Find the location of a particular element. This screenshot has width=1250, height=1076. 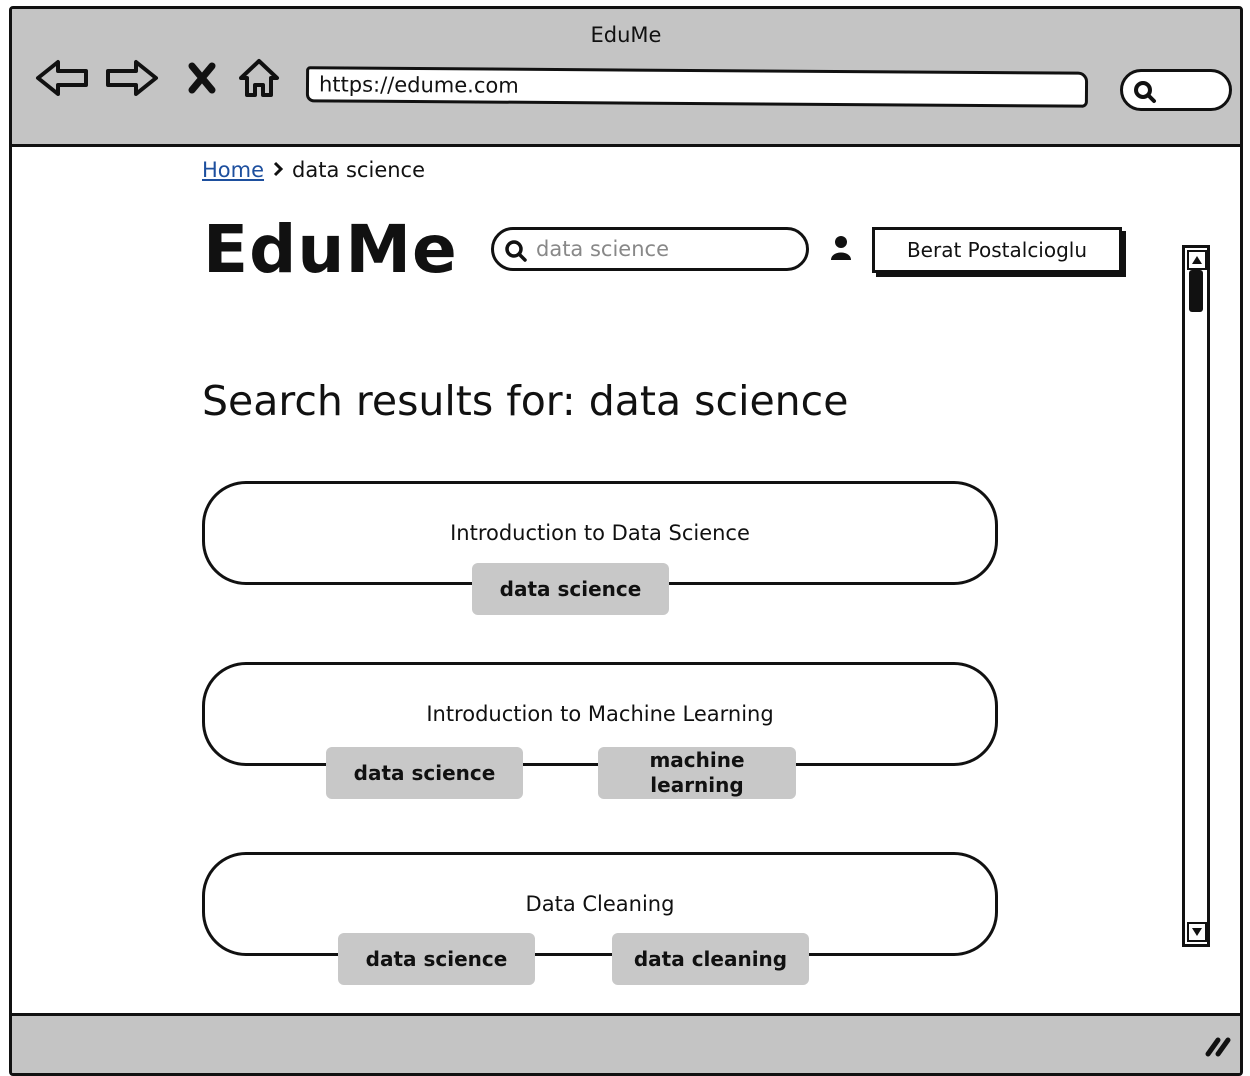

chevron-right-icon is located at coordinates (278, 170).